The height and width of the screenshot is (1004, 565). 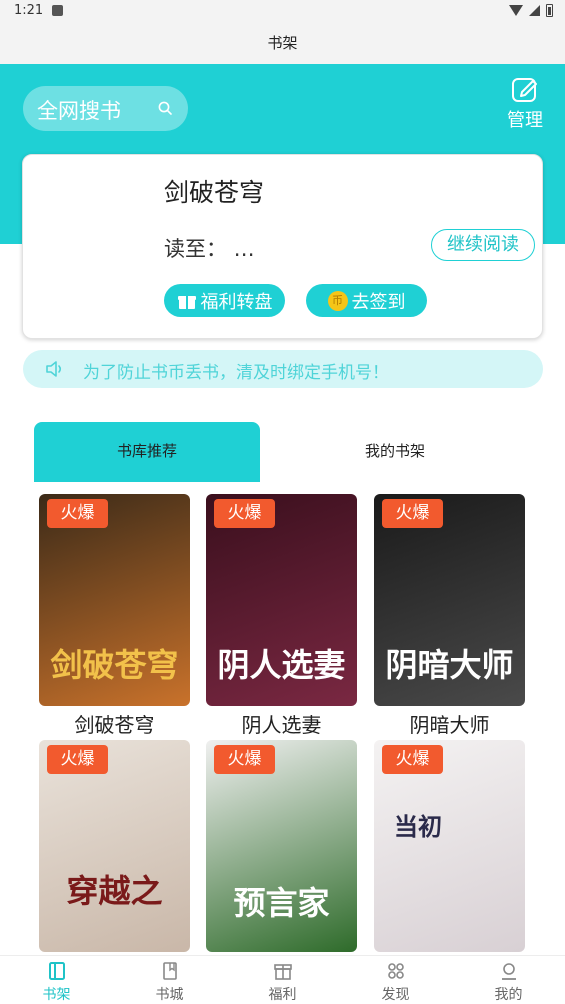 What do you see at coordinates (54, 369) in the screenshot?
I see `speaker-icon` at bounding box center [54, 369].